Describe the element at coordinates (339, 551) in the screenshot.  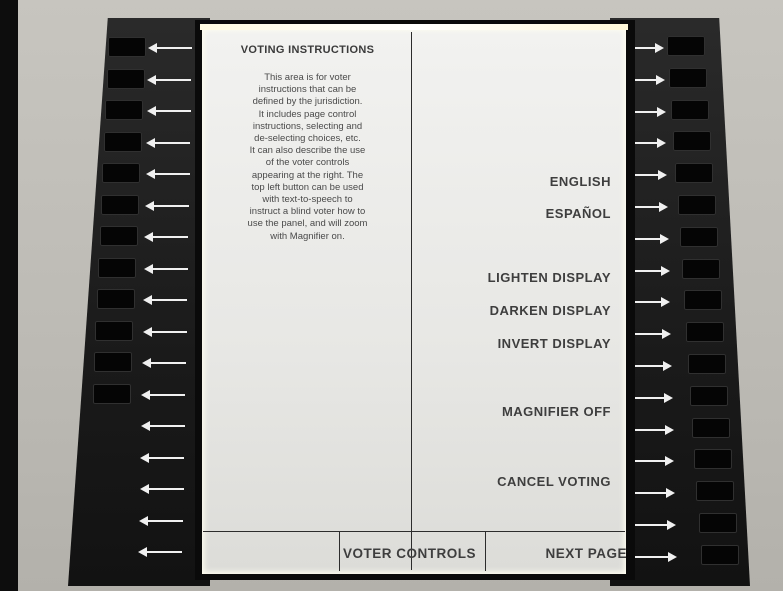
I see `bottom-bar-separator-left` at that location.